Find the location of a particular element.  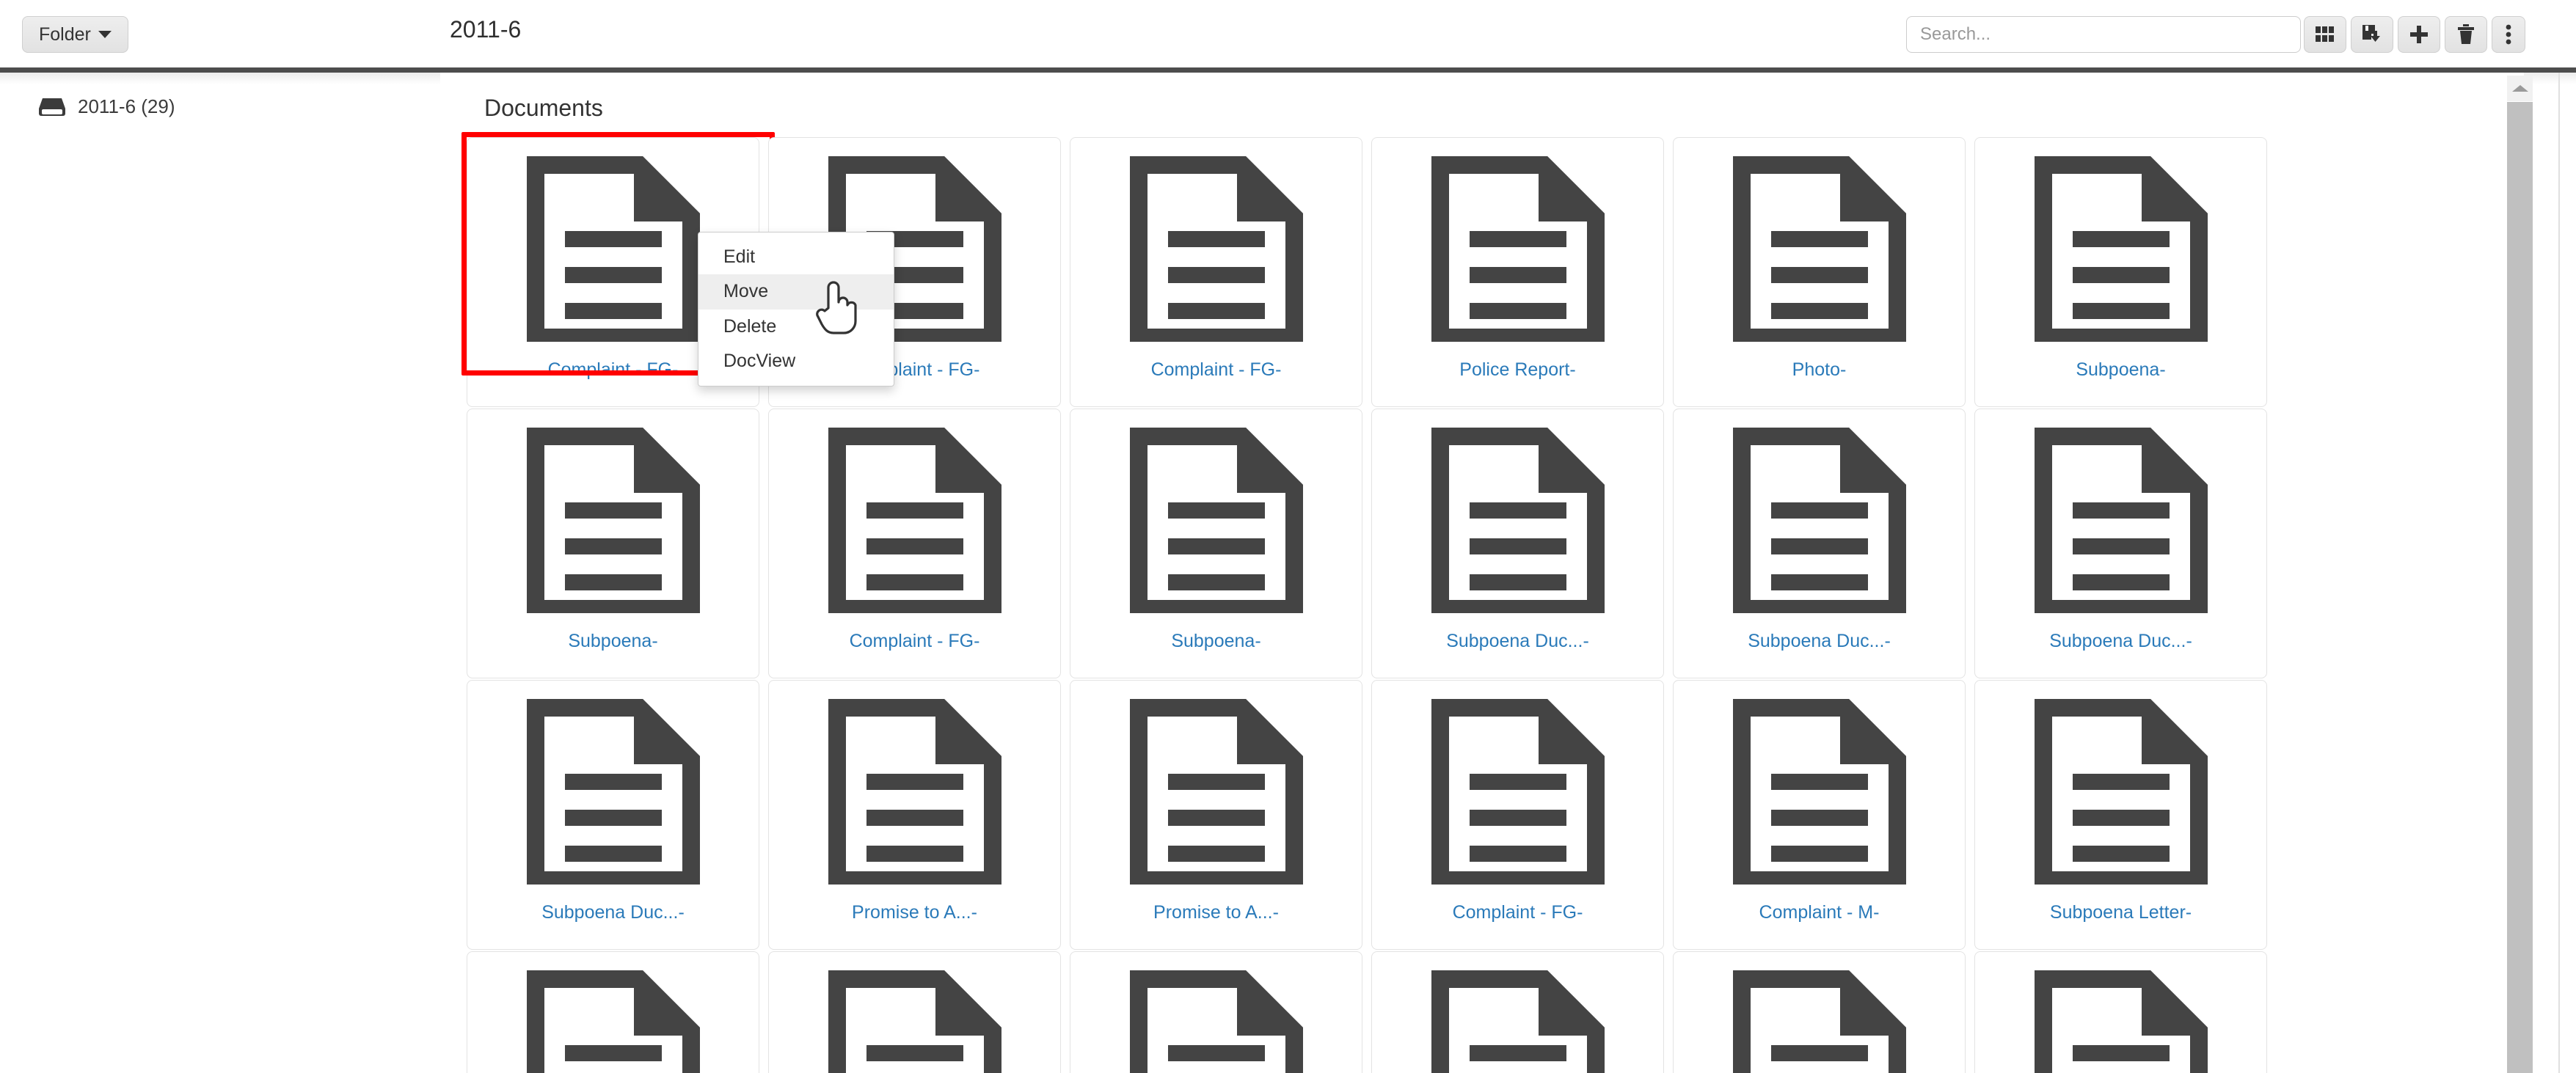

trash-icon is located at coordinates (2466, 34).